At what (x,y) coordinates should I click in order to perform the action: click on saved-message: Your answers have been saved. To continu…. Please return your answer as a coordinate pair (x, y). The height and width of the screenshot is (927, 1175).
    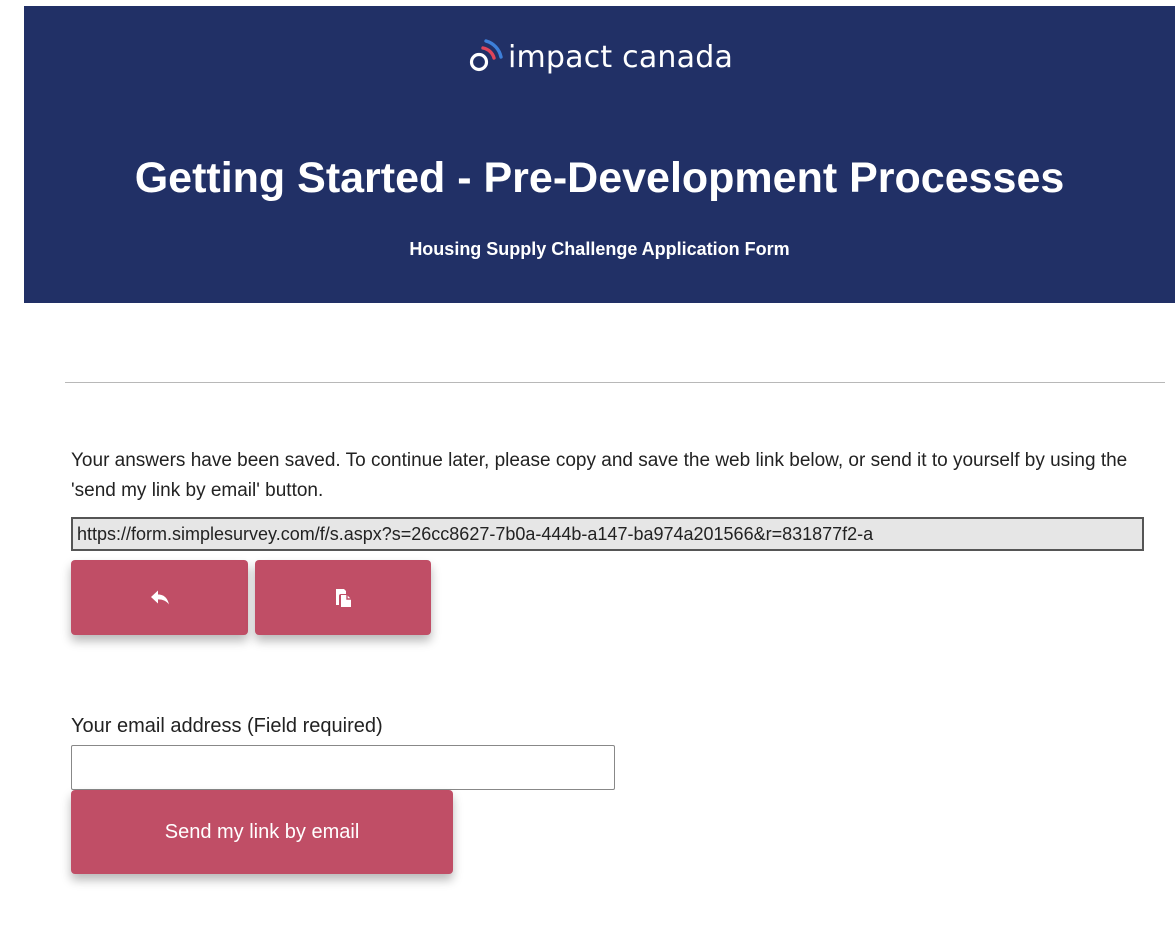
    Looking at the image, I should click on (599, 475).